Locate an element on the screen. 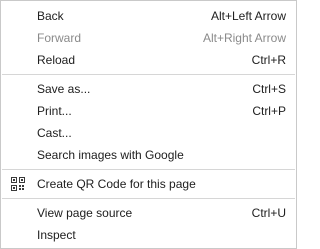 This screenshot has height=249, width=320. menu-item-reload: Reload Ctrl+R is located at coordinates (148, 60).